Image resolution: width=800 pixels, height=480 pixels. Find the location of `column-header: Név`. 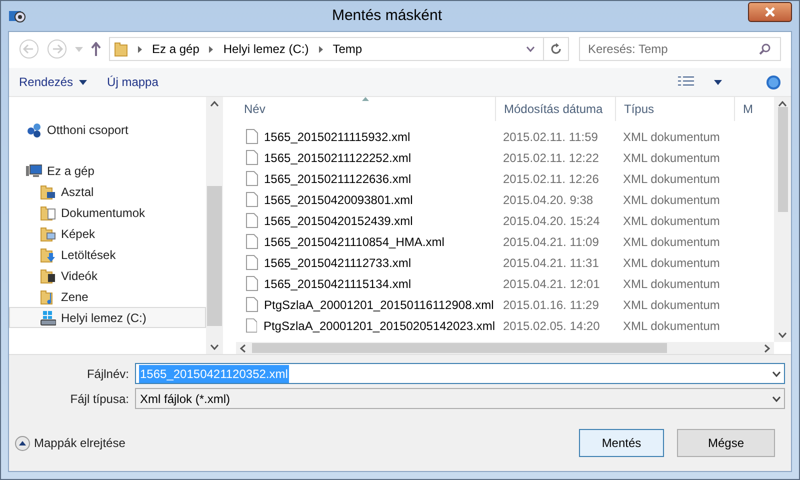

column-header: Név is located at coordinates (365, 109).